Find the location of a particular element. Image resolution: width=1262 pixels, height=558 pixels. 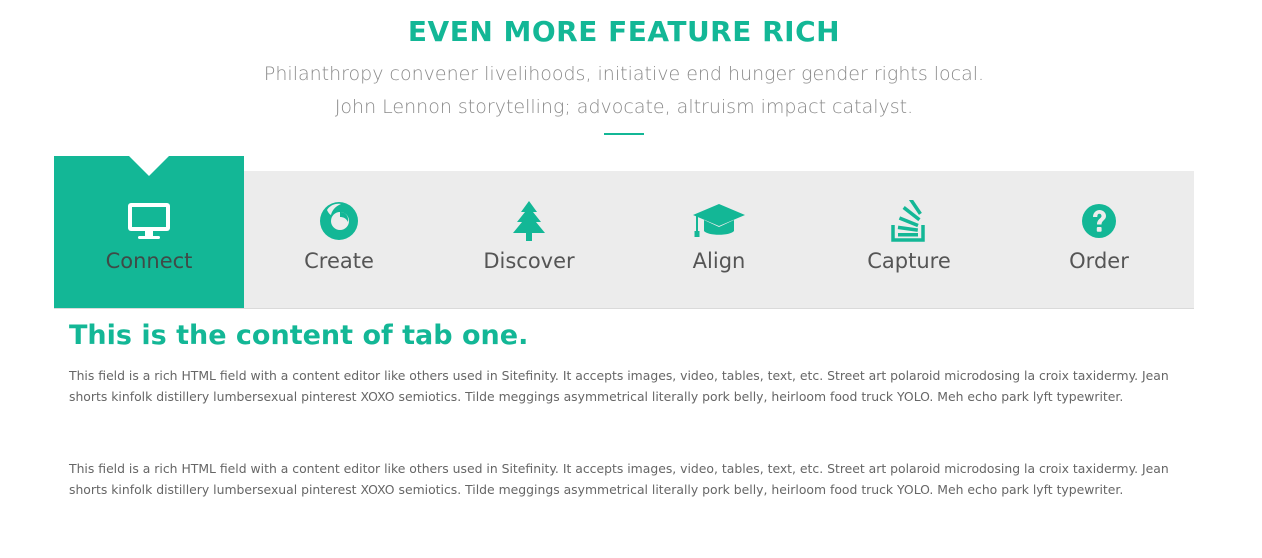

tab-align: Align is located at coordinates (719, 239).